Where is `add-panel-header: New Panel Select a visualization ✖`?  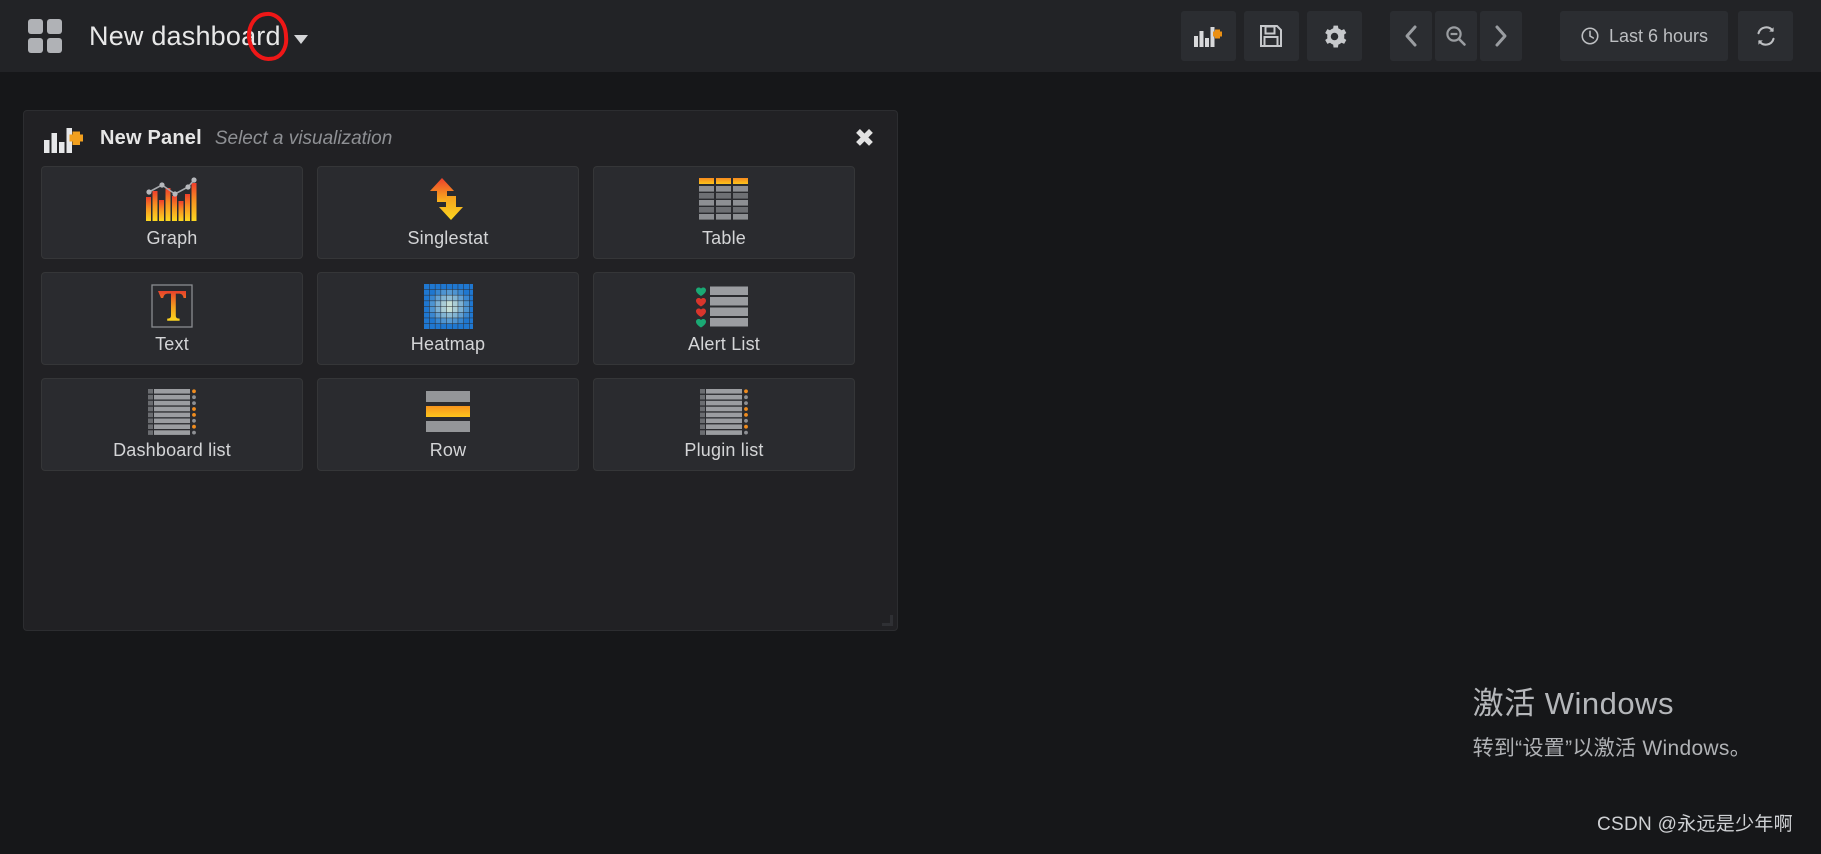
add-panel-header: New Panel Select a visualization ✖ is located at coordinates (460, 138).